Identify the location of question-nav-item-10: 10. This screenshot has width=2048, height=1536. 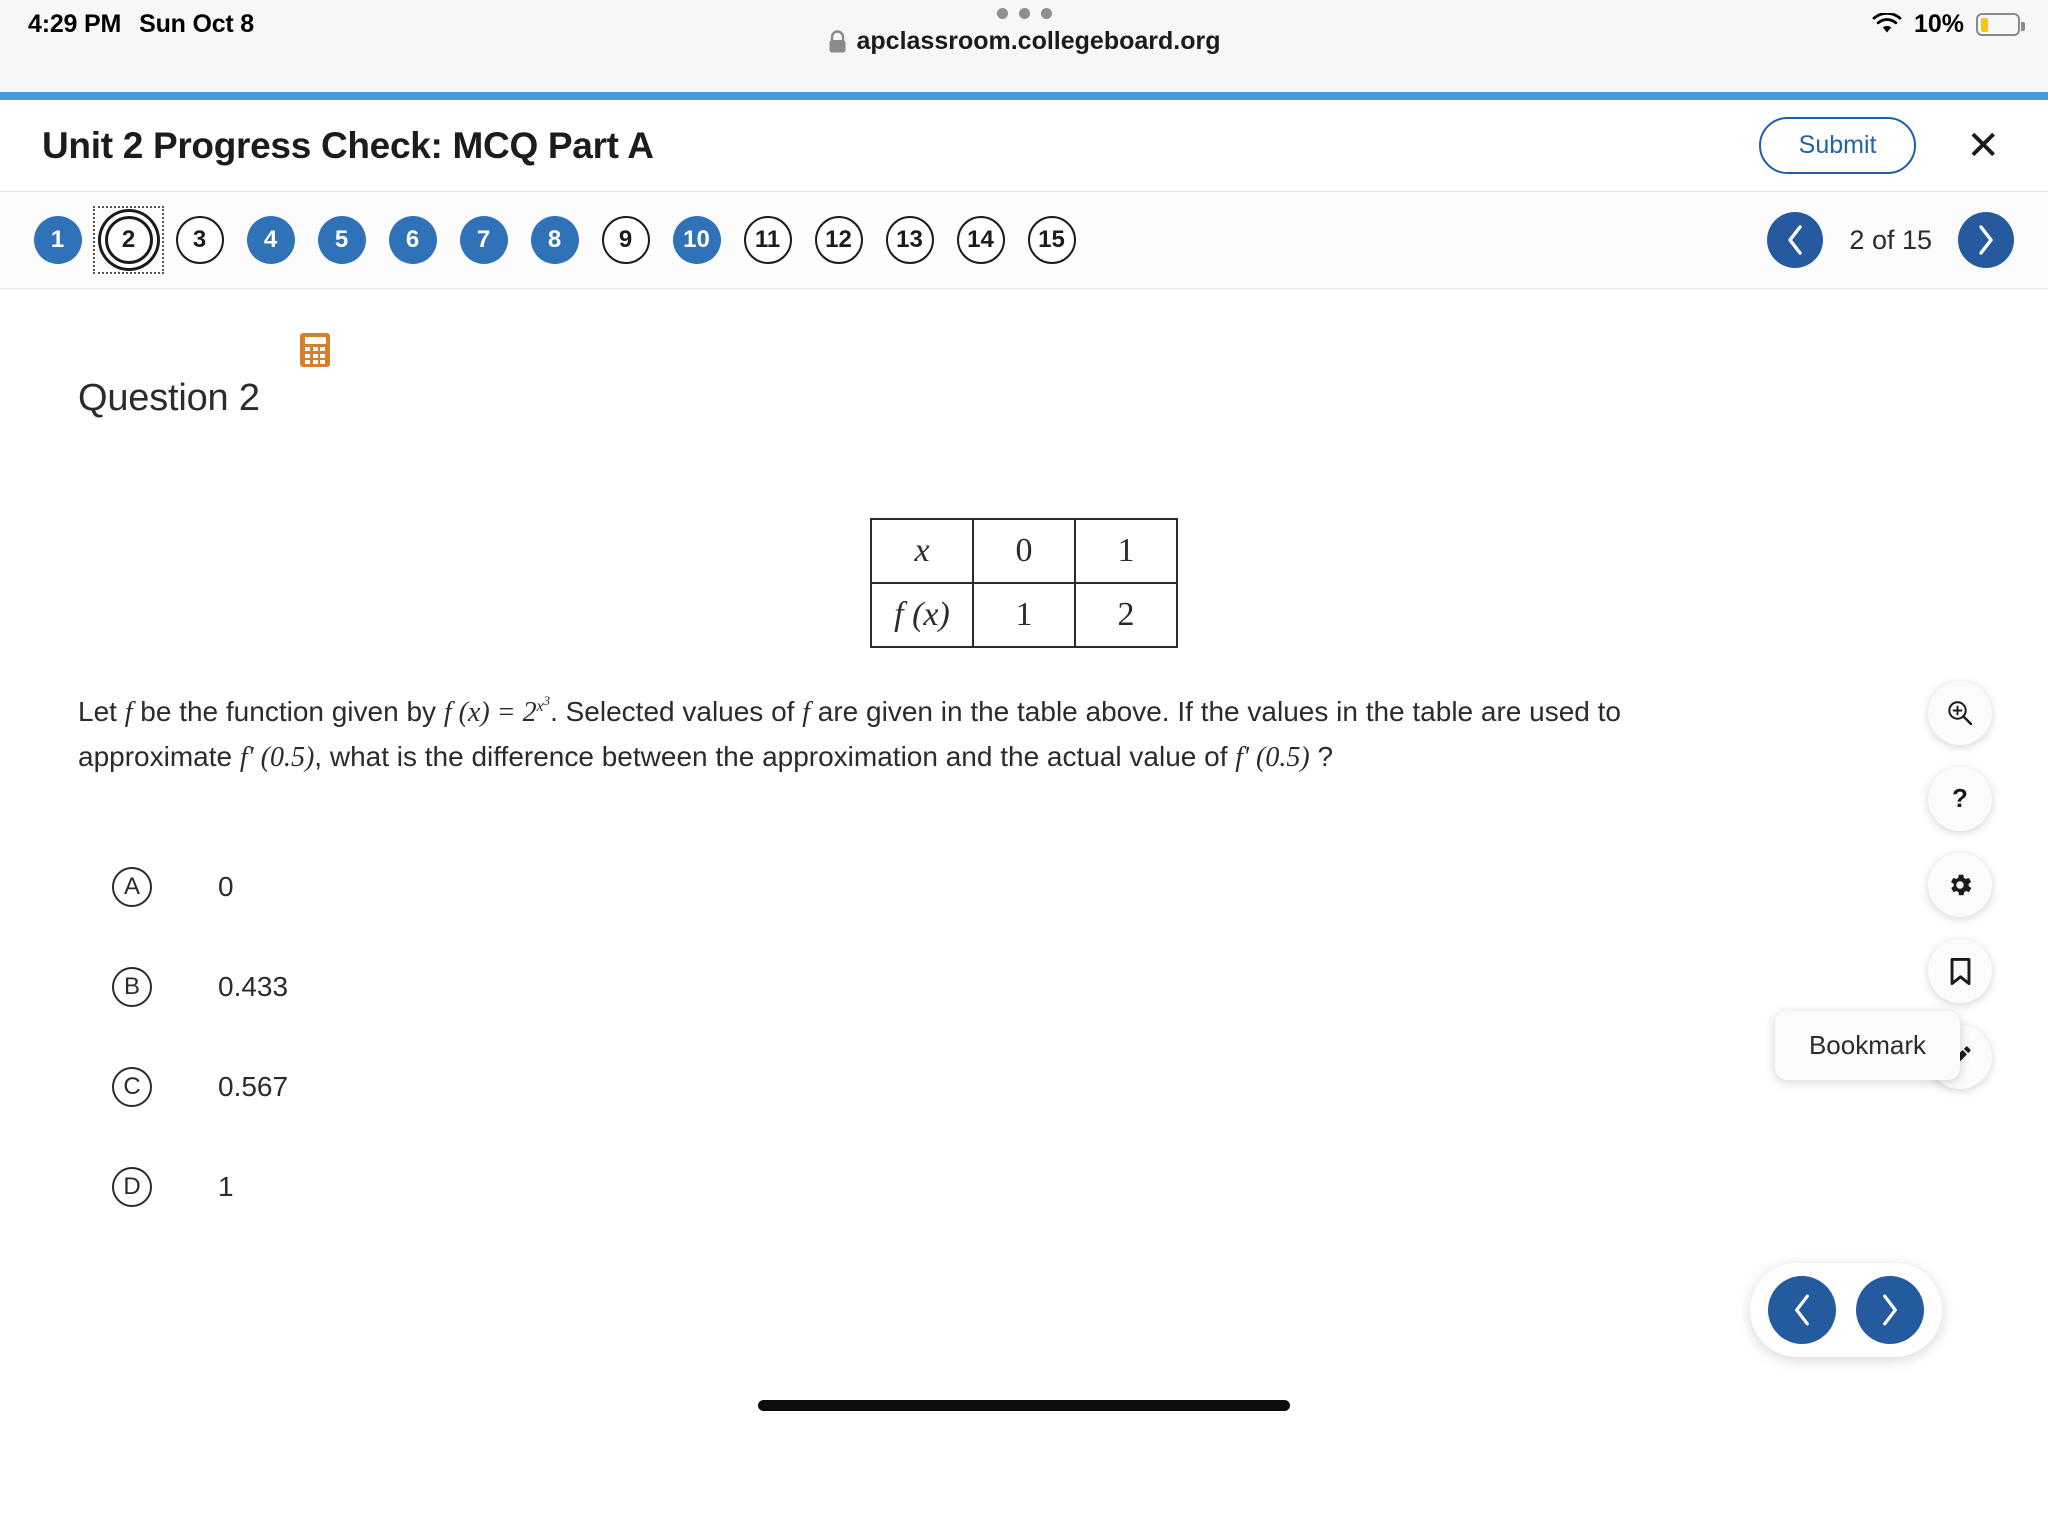
(696, 240).